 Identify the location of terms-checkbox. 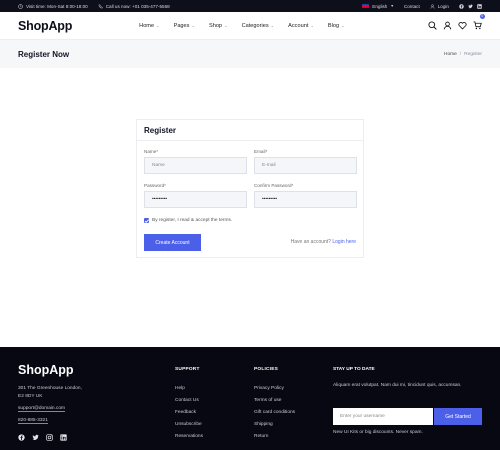
(146, 220).